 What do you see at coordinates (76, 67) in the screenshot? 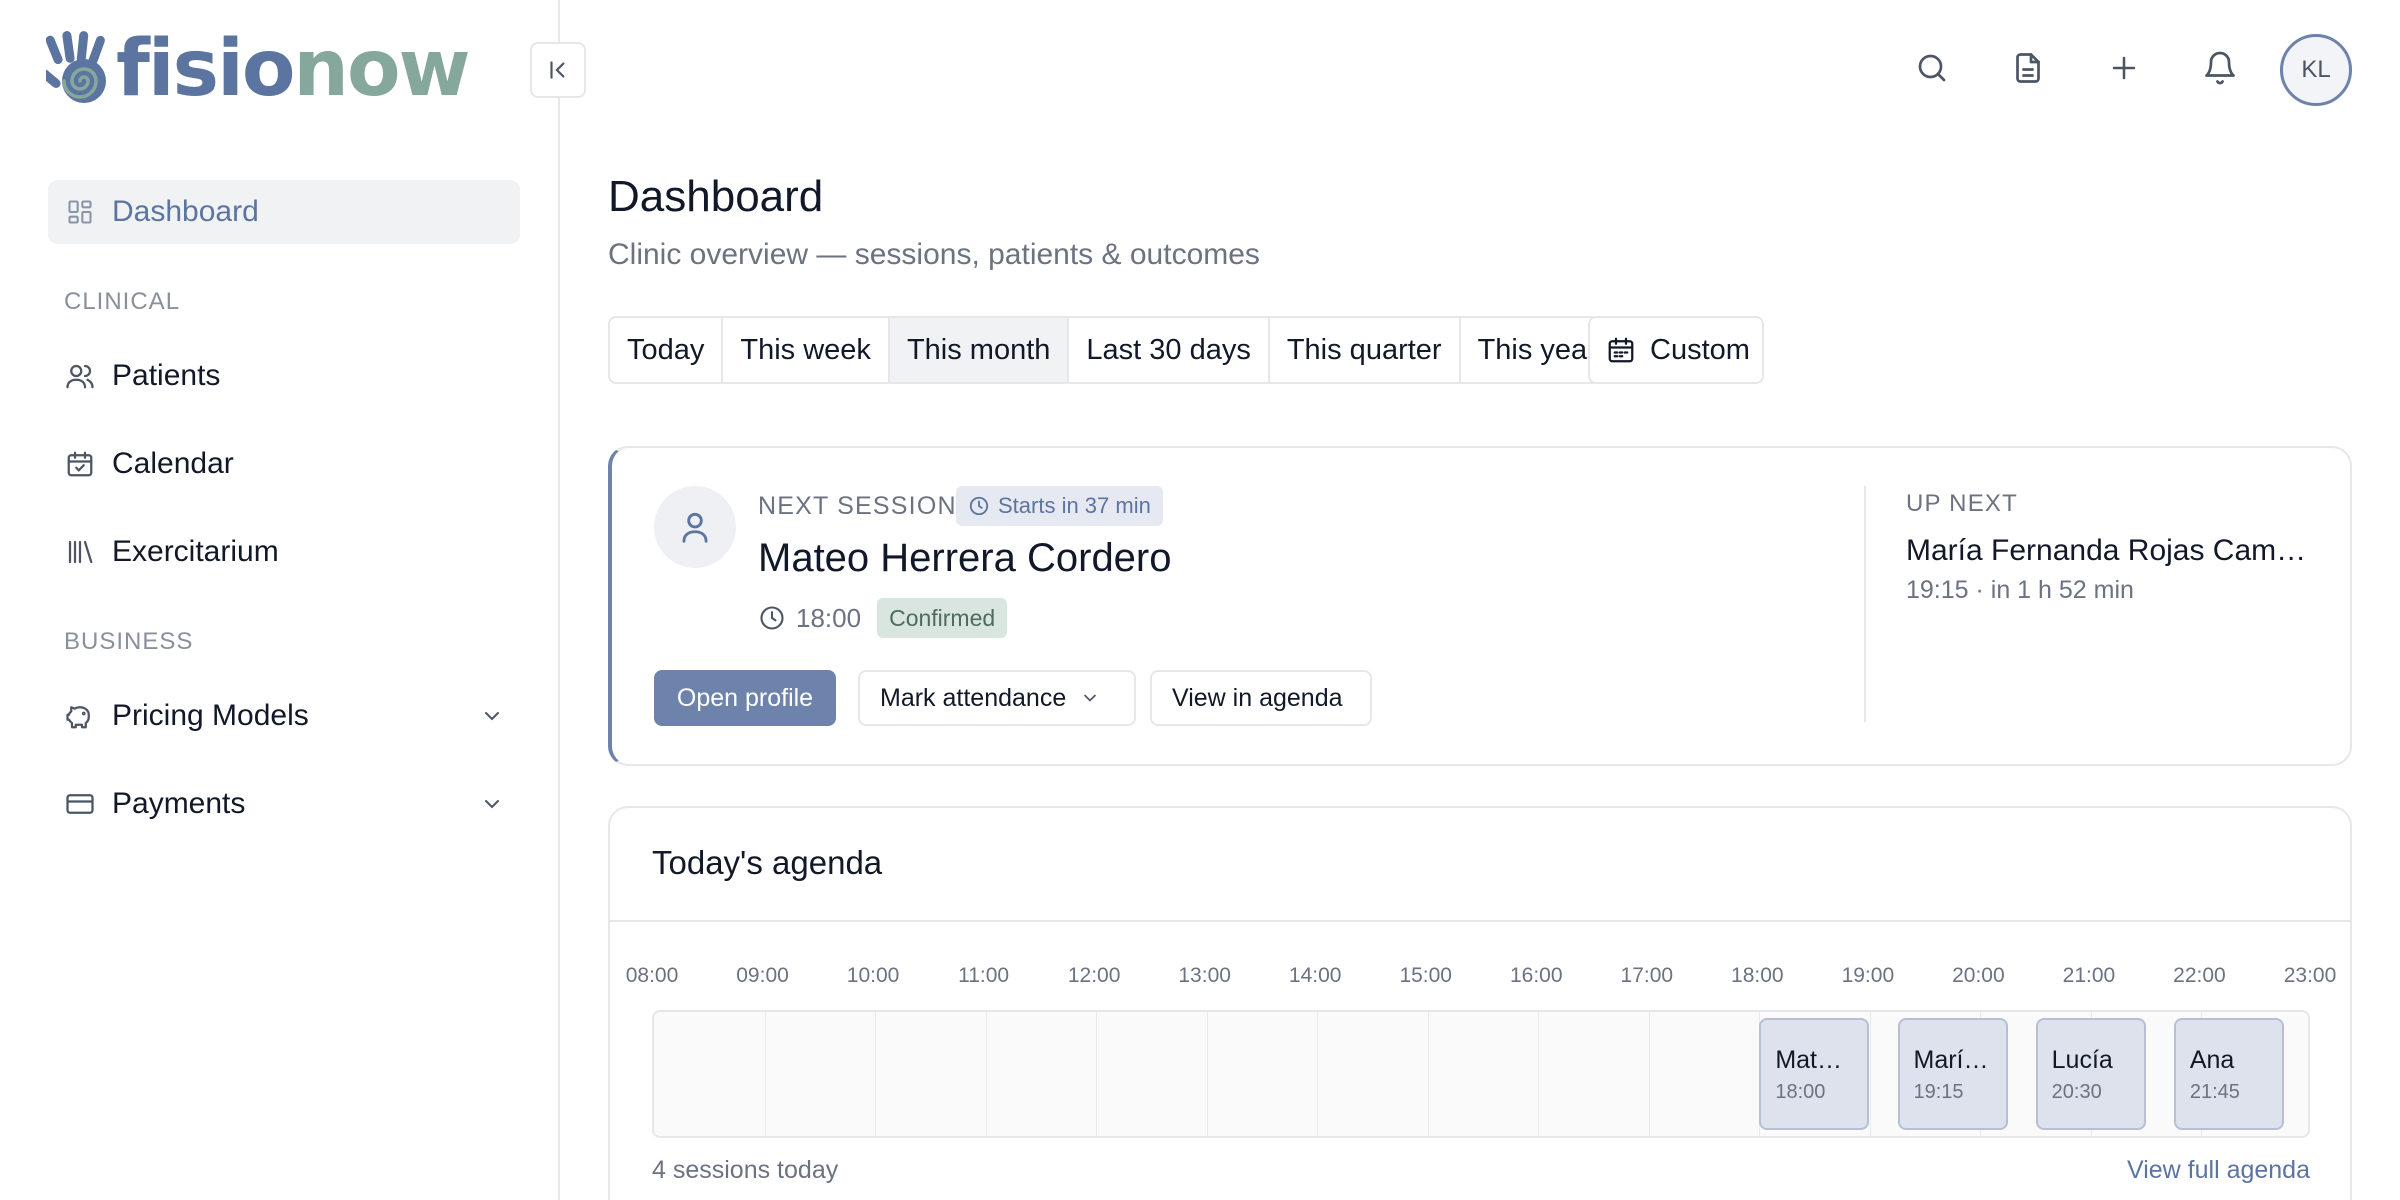
I see `hand-spiral-logo-icon` at bounding box center [76, 67].